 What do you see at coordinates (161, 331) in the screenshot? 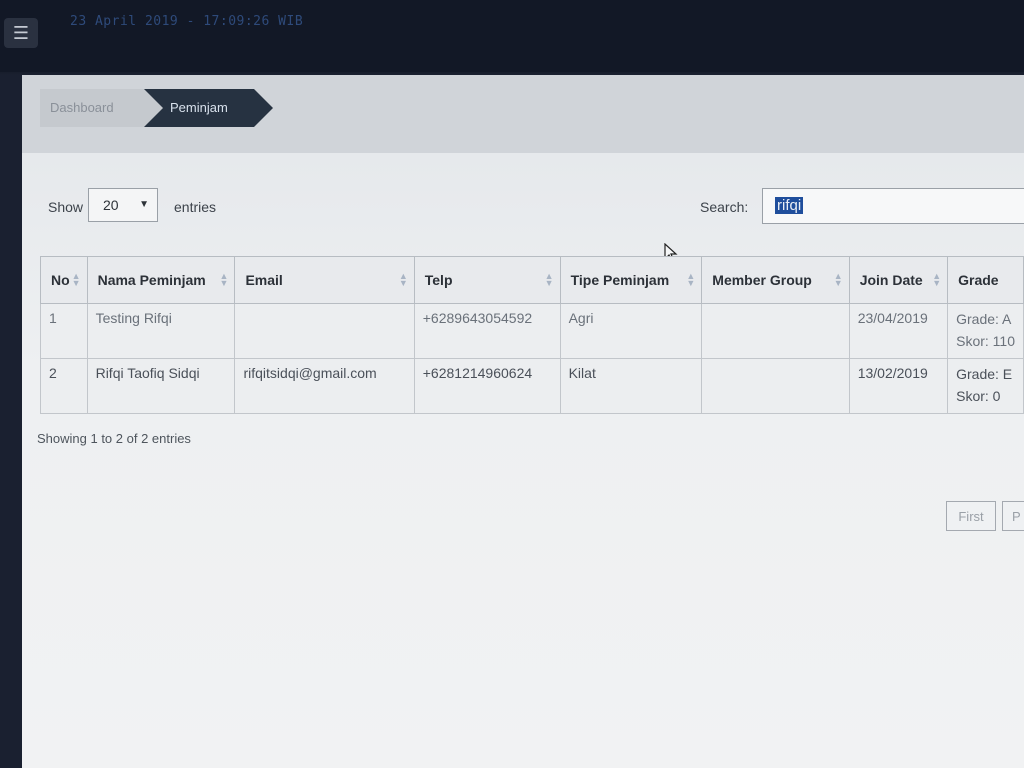
I see `cell-nama: Testing Rifqi` at bounding box center [161, 331].